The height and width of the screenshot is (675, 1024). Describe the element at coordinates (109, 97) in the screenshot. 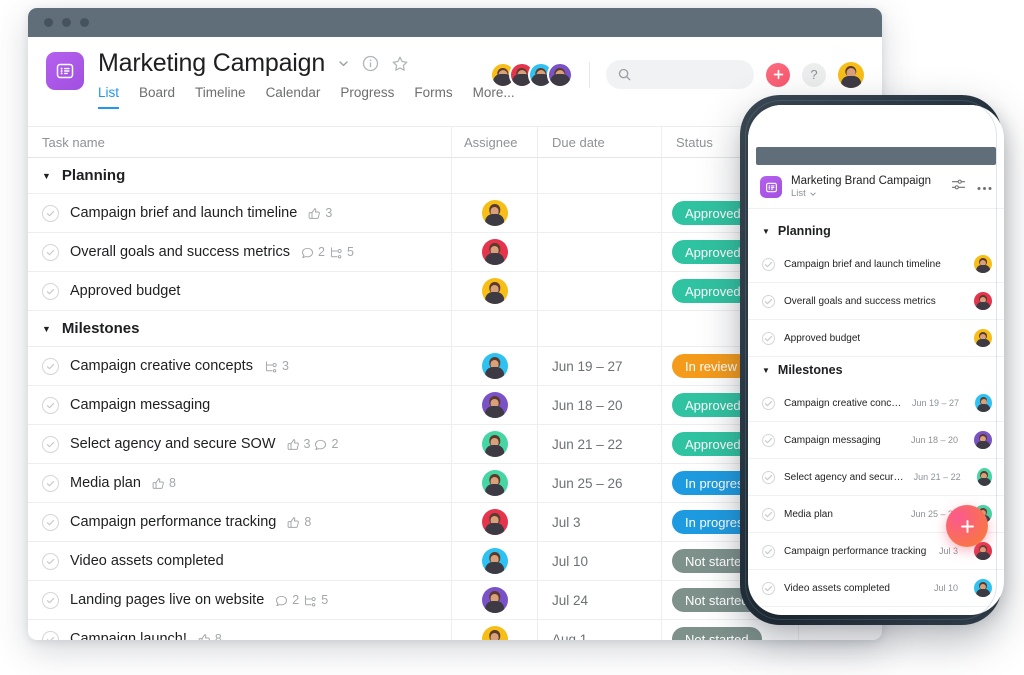

I see `tab-list: List` at that location.